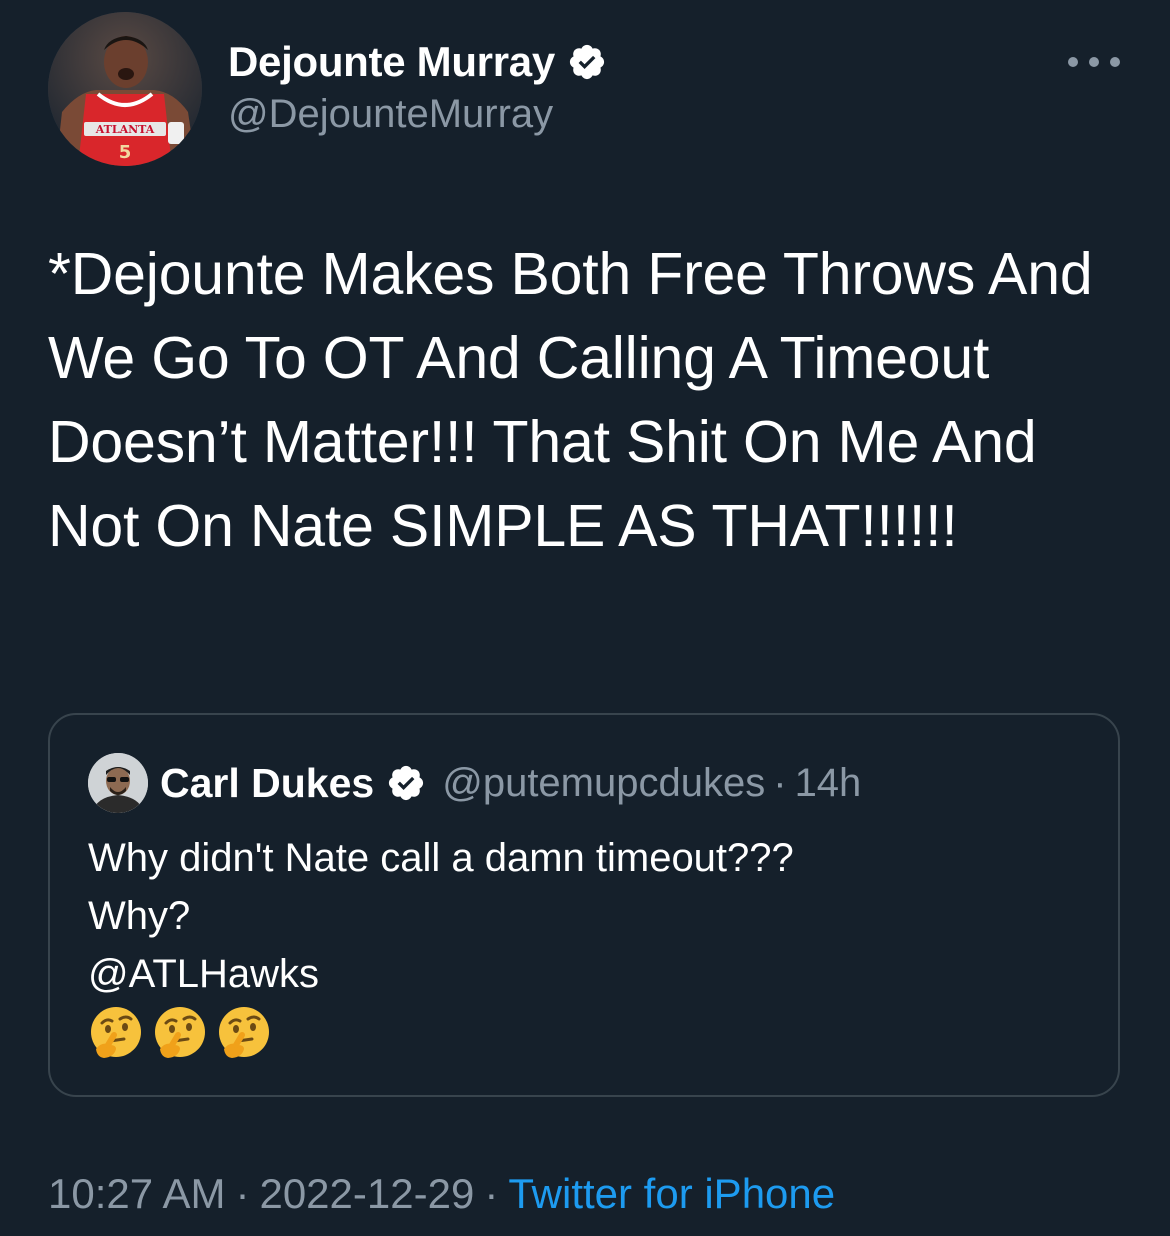  Describe the element at coordinates (671, 1193) in the screenshot. I see `tweet-source-link: Twitter for iPhone` at that location.